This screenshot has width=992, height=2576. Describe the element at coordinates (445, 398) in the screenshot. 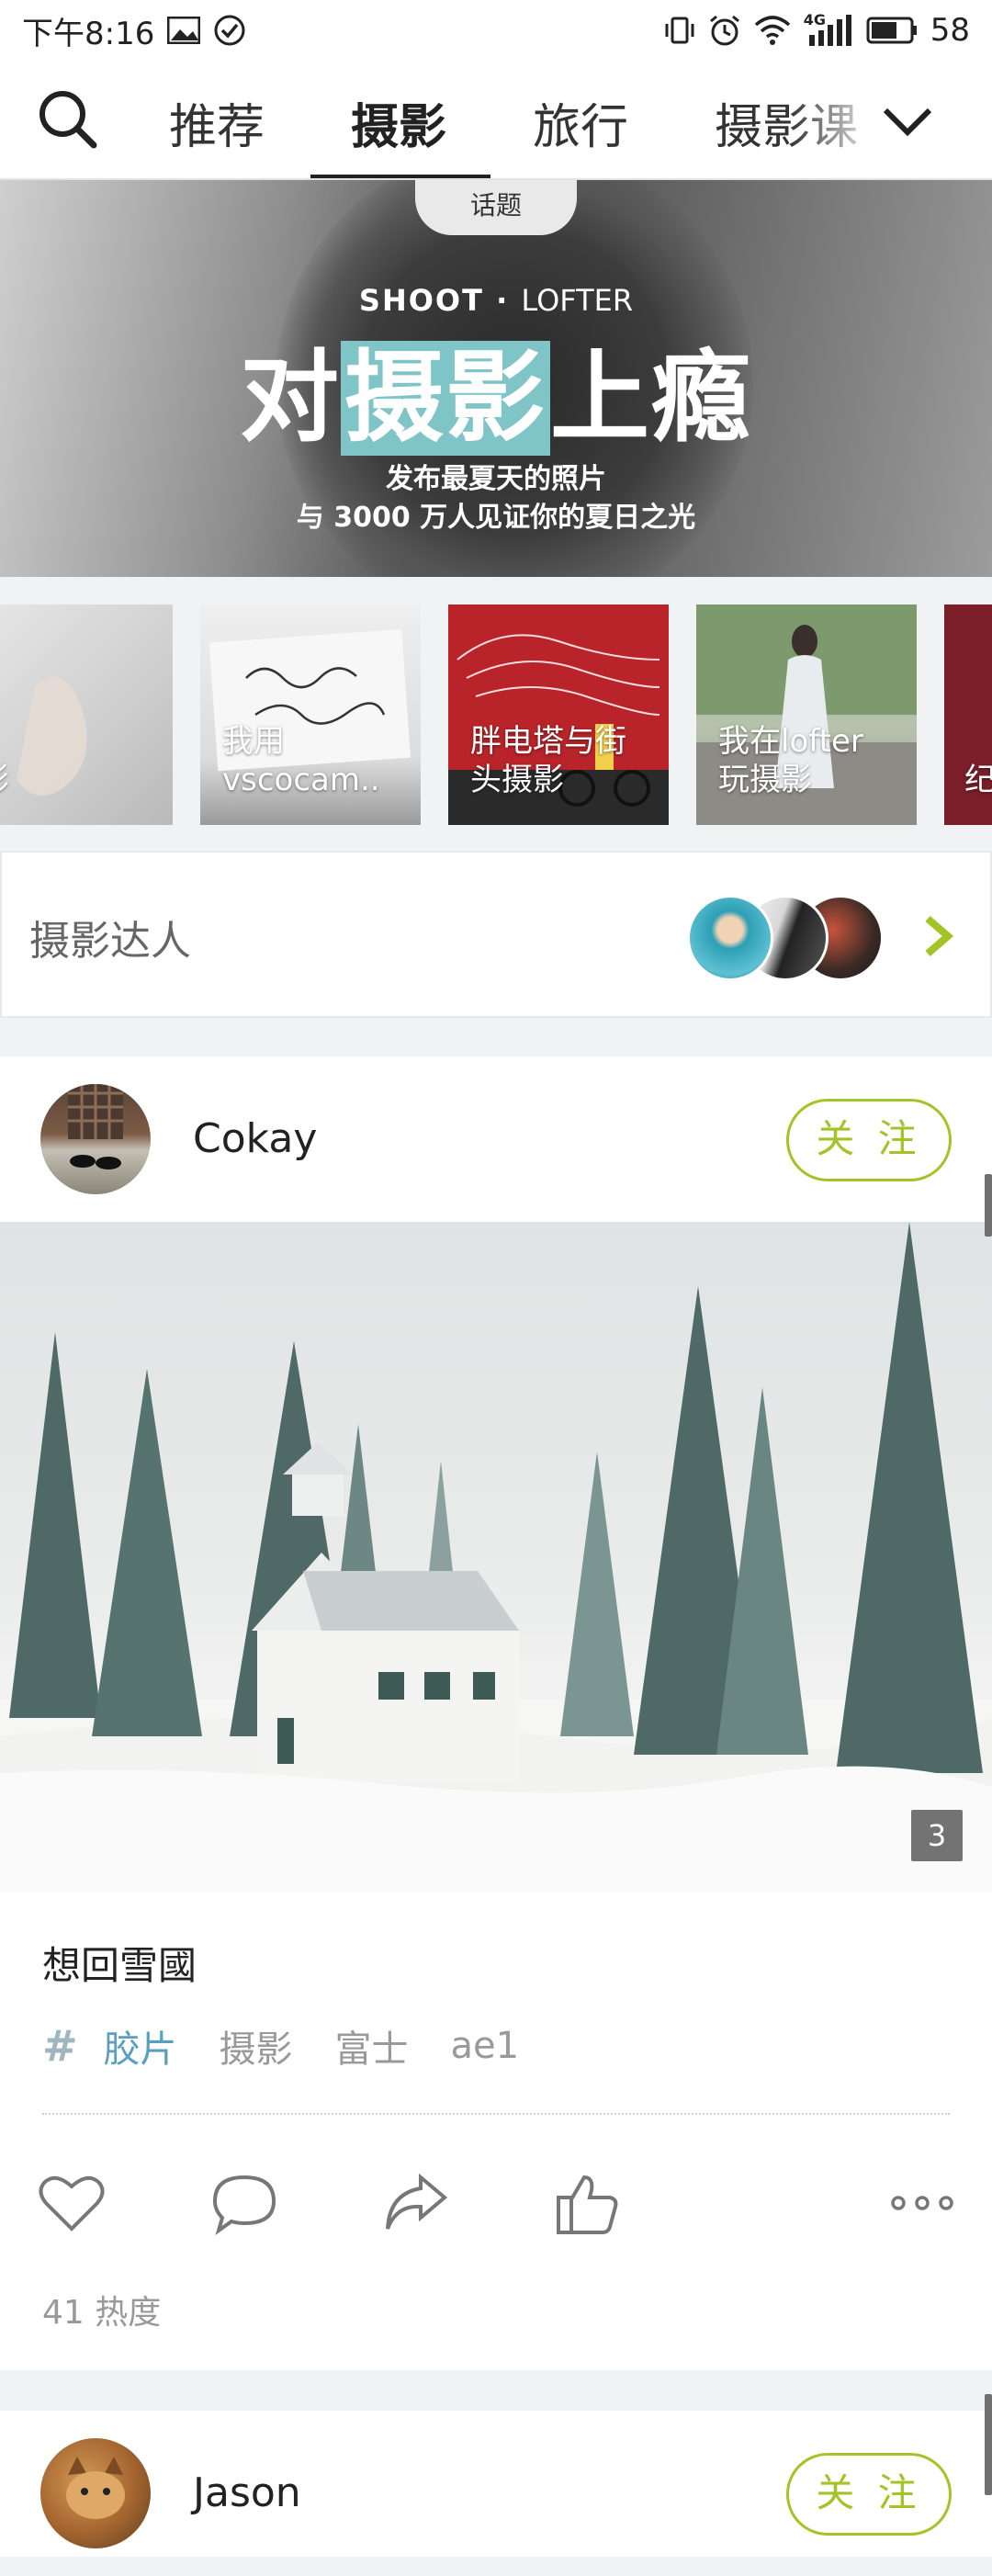

I see `headline-highlight: 摄影` at that location.